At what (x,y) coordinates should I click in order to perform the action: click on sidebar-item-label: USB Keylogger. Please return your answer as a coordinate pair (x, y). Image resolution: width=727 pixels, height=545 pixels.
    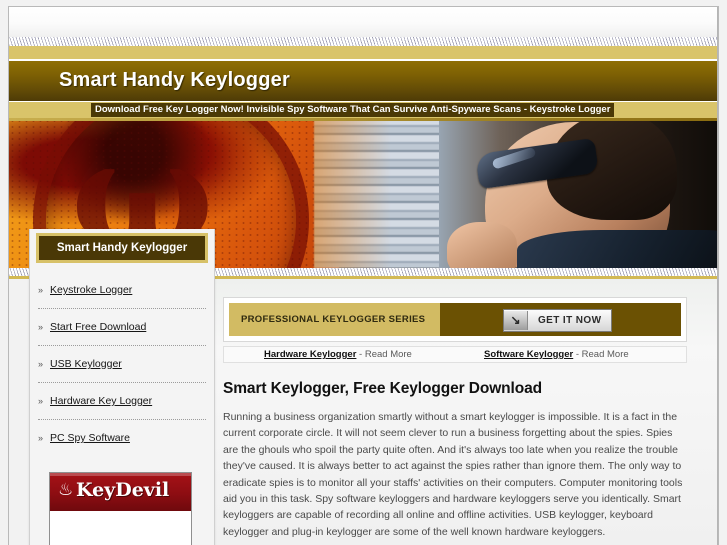
    Looking at the image, I should click on (86, 364).